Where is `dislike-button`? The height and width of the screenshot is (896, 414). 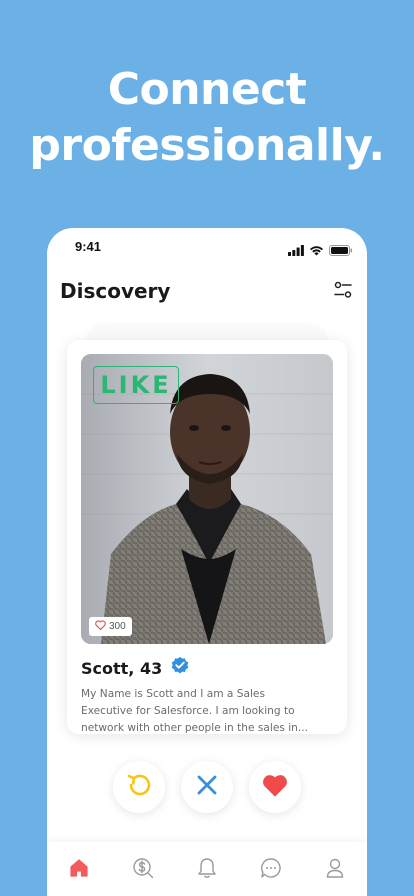 dislike-button is located at coordinates (207, 787).